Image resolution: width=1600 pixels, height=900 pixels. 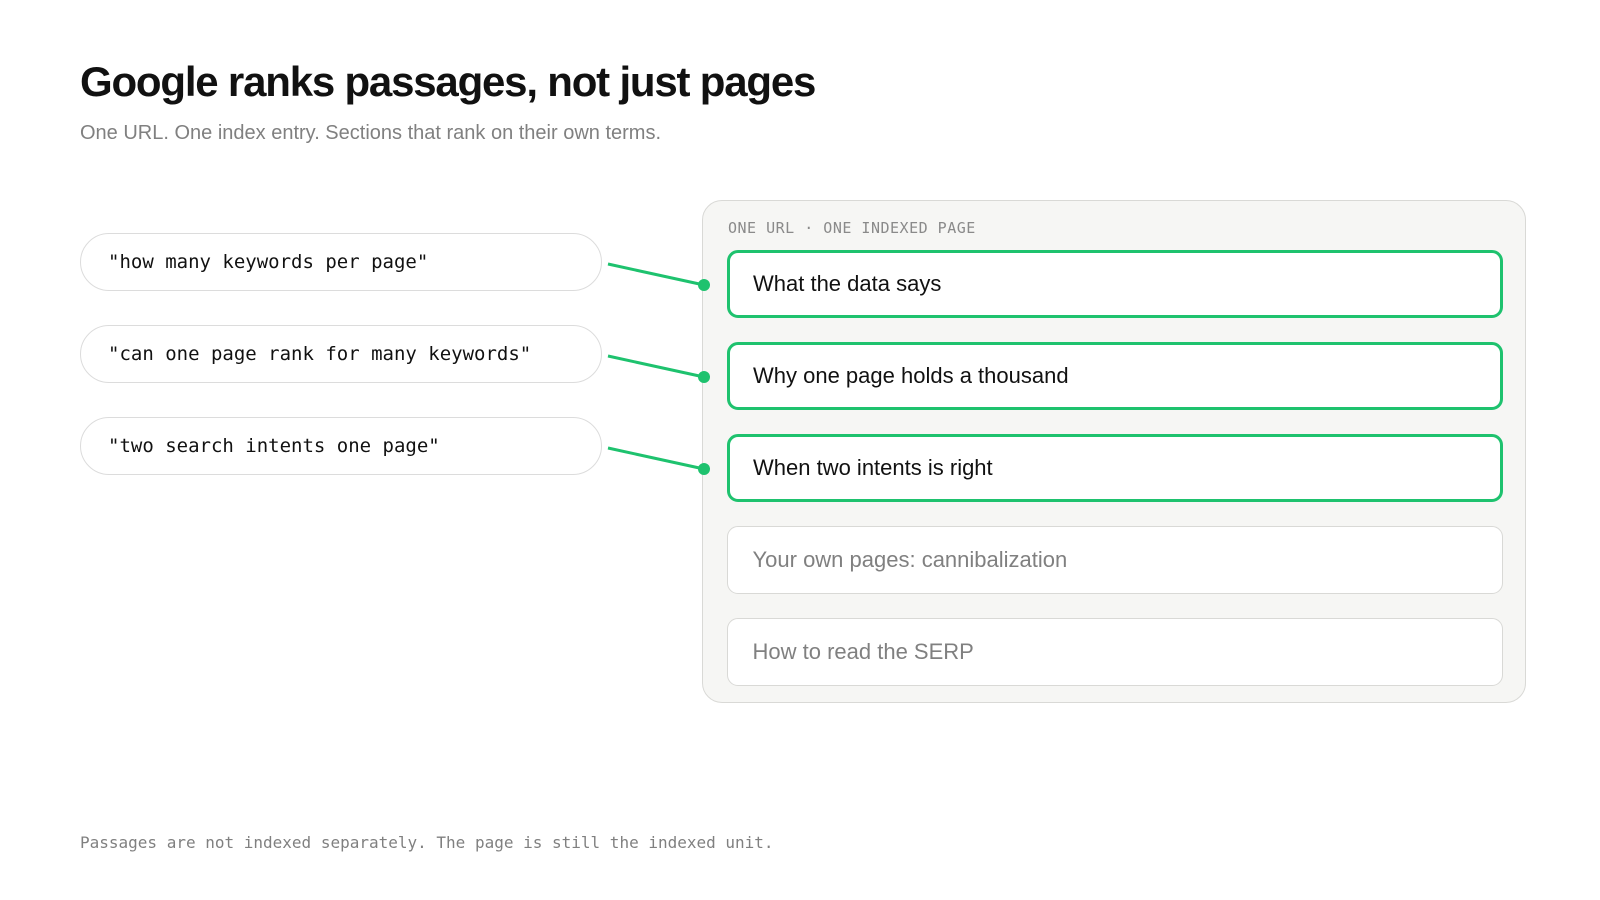 I want to click on query-pill: "how many keywords per page", so click(x=341, y=262).